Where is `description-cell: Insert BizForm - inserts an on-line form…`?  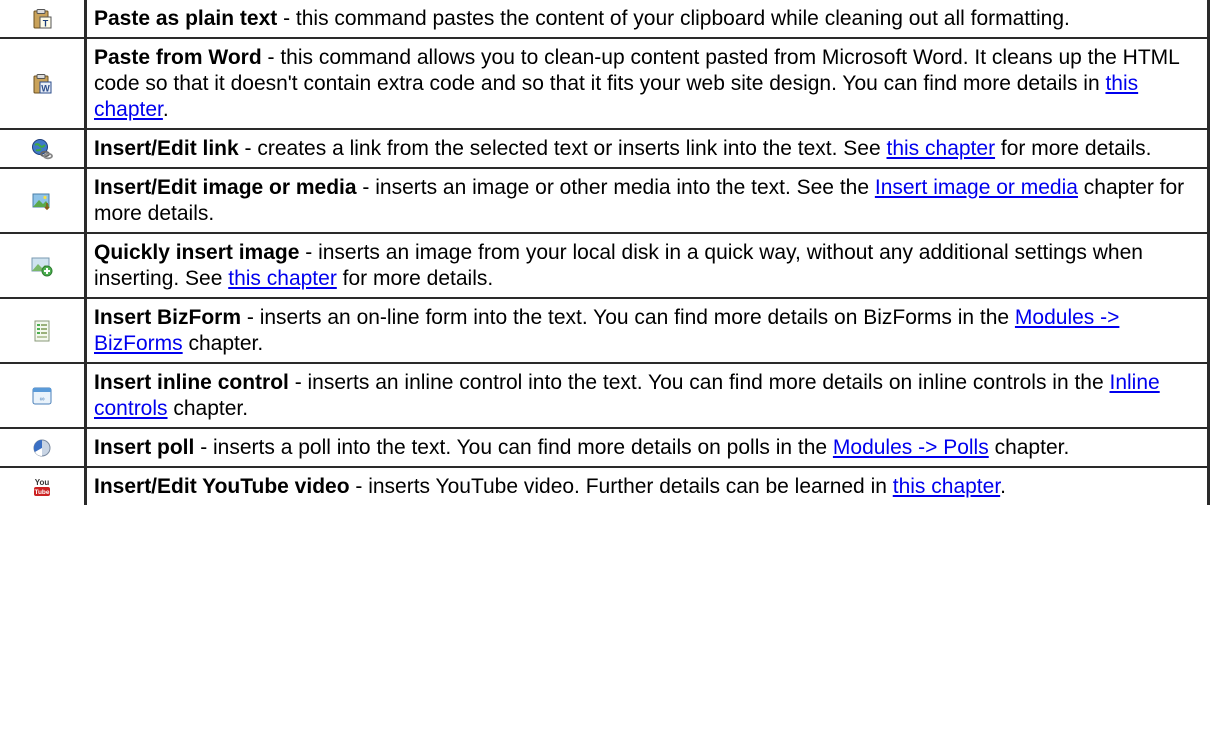
description-cell: Insert BizForm - inserts an on-line form… is located at coordinates (648, 330).